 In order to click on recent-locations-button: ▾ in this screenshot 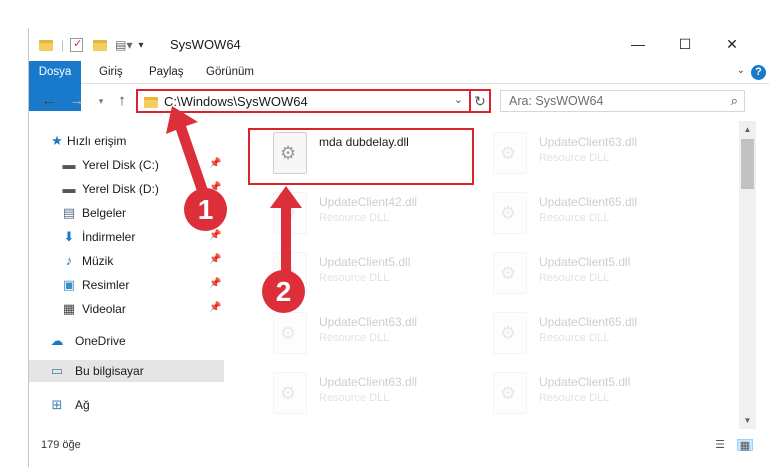, I will do `click(101, 101)`.